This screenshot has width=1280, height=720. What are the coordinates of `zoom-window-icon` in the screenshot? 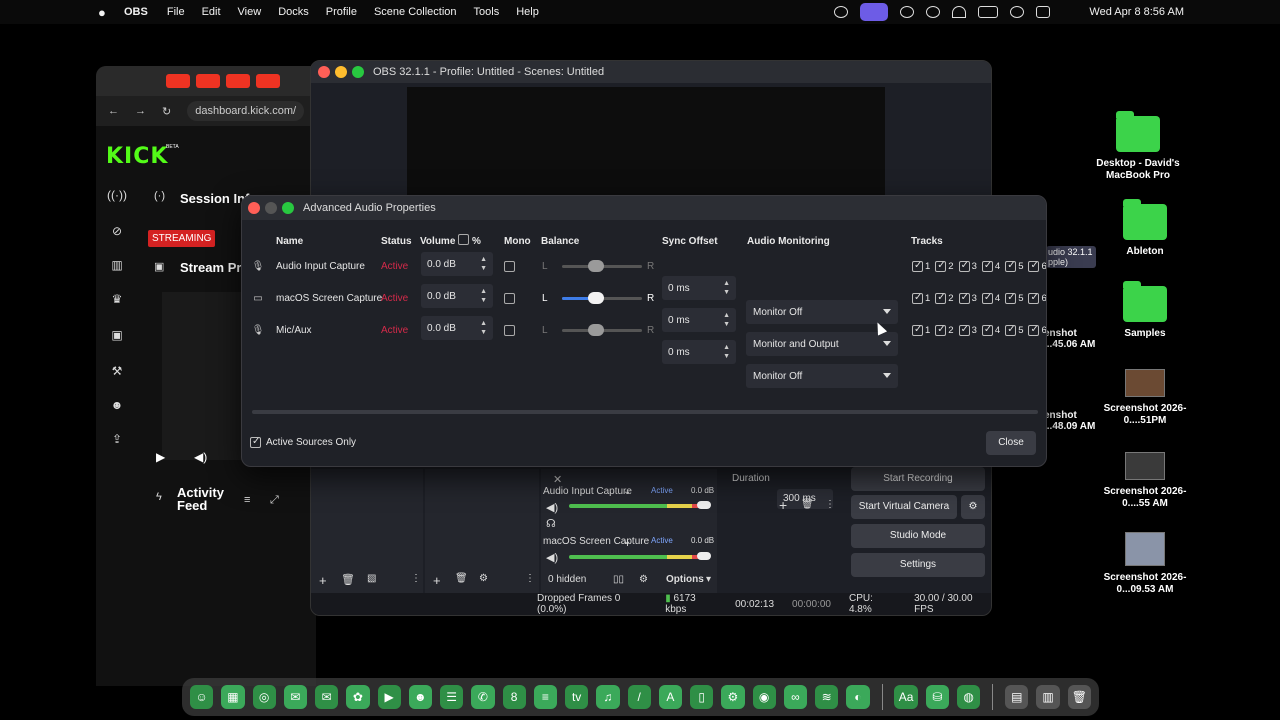 It's located at (358, 72).